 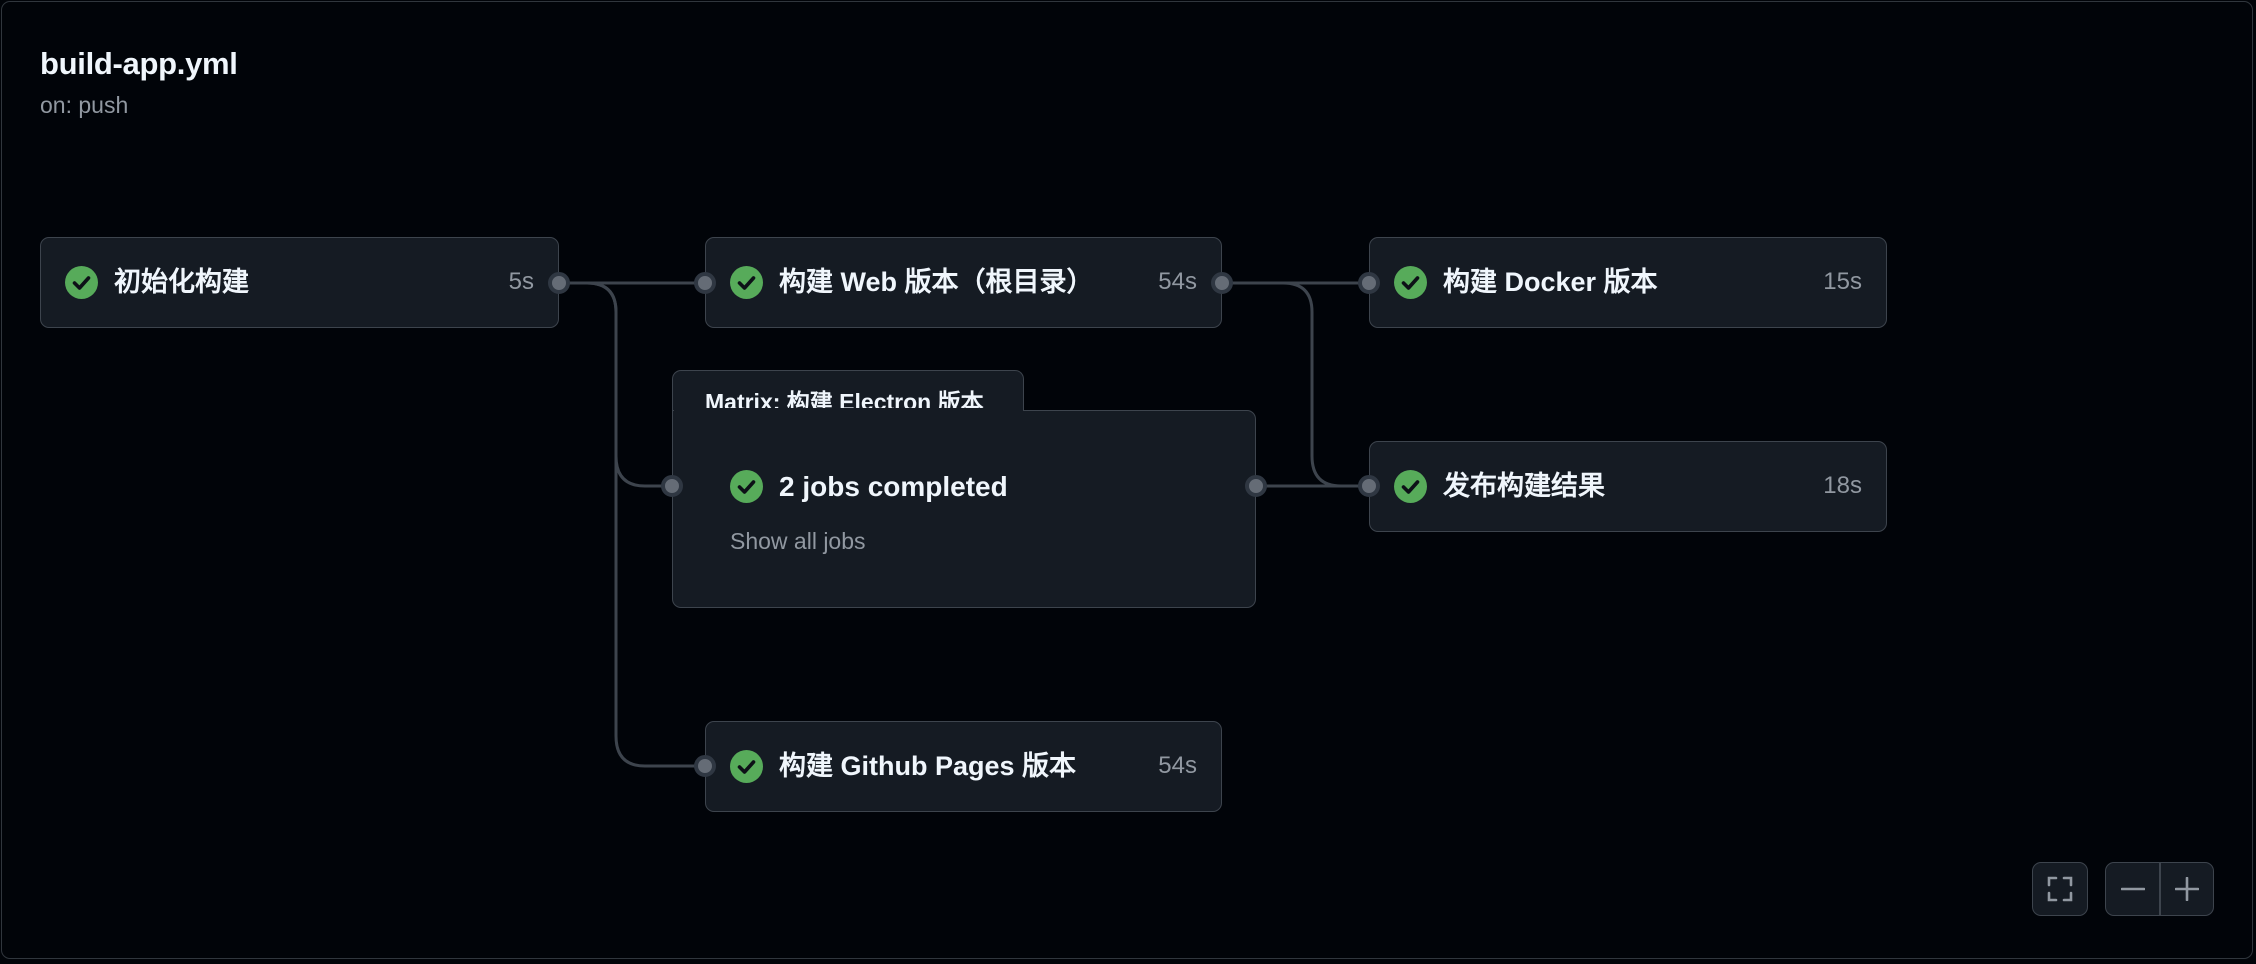 I want to click on port-web-in, so click(x=705, y=283).